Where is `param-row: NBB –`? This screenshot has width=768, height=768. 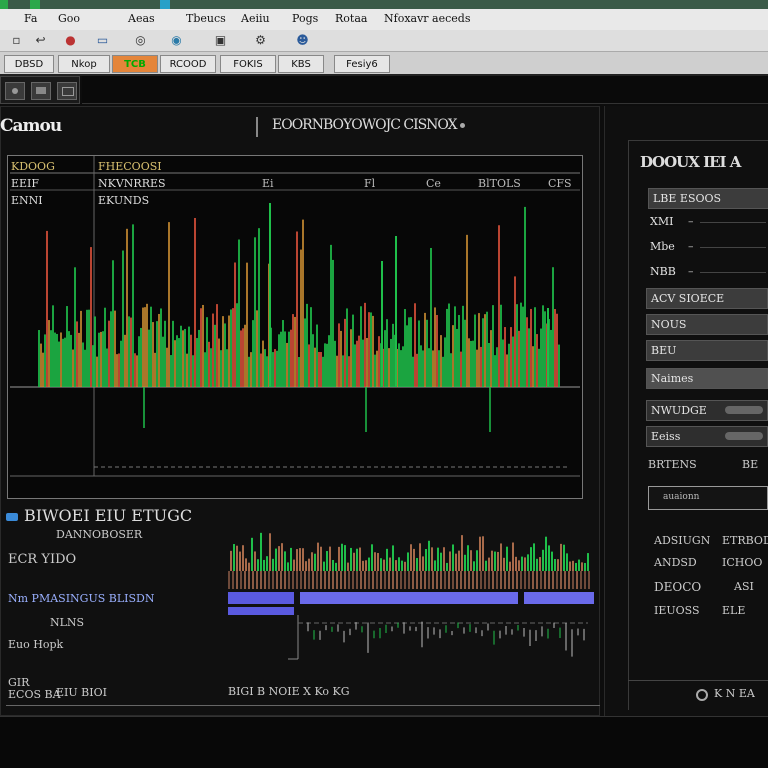
param-row: NBB – is located at coordinates (707, 272).